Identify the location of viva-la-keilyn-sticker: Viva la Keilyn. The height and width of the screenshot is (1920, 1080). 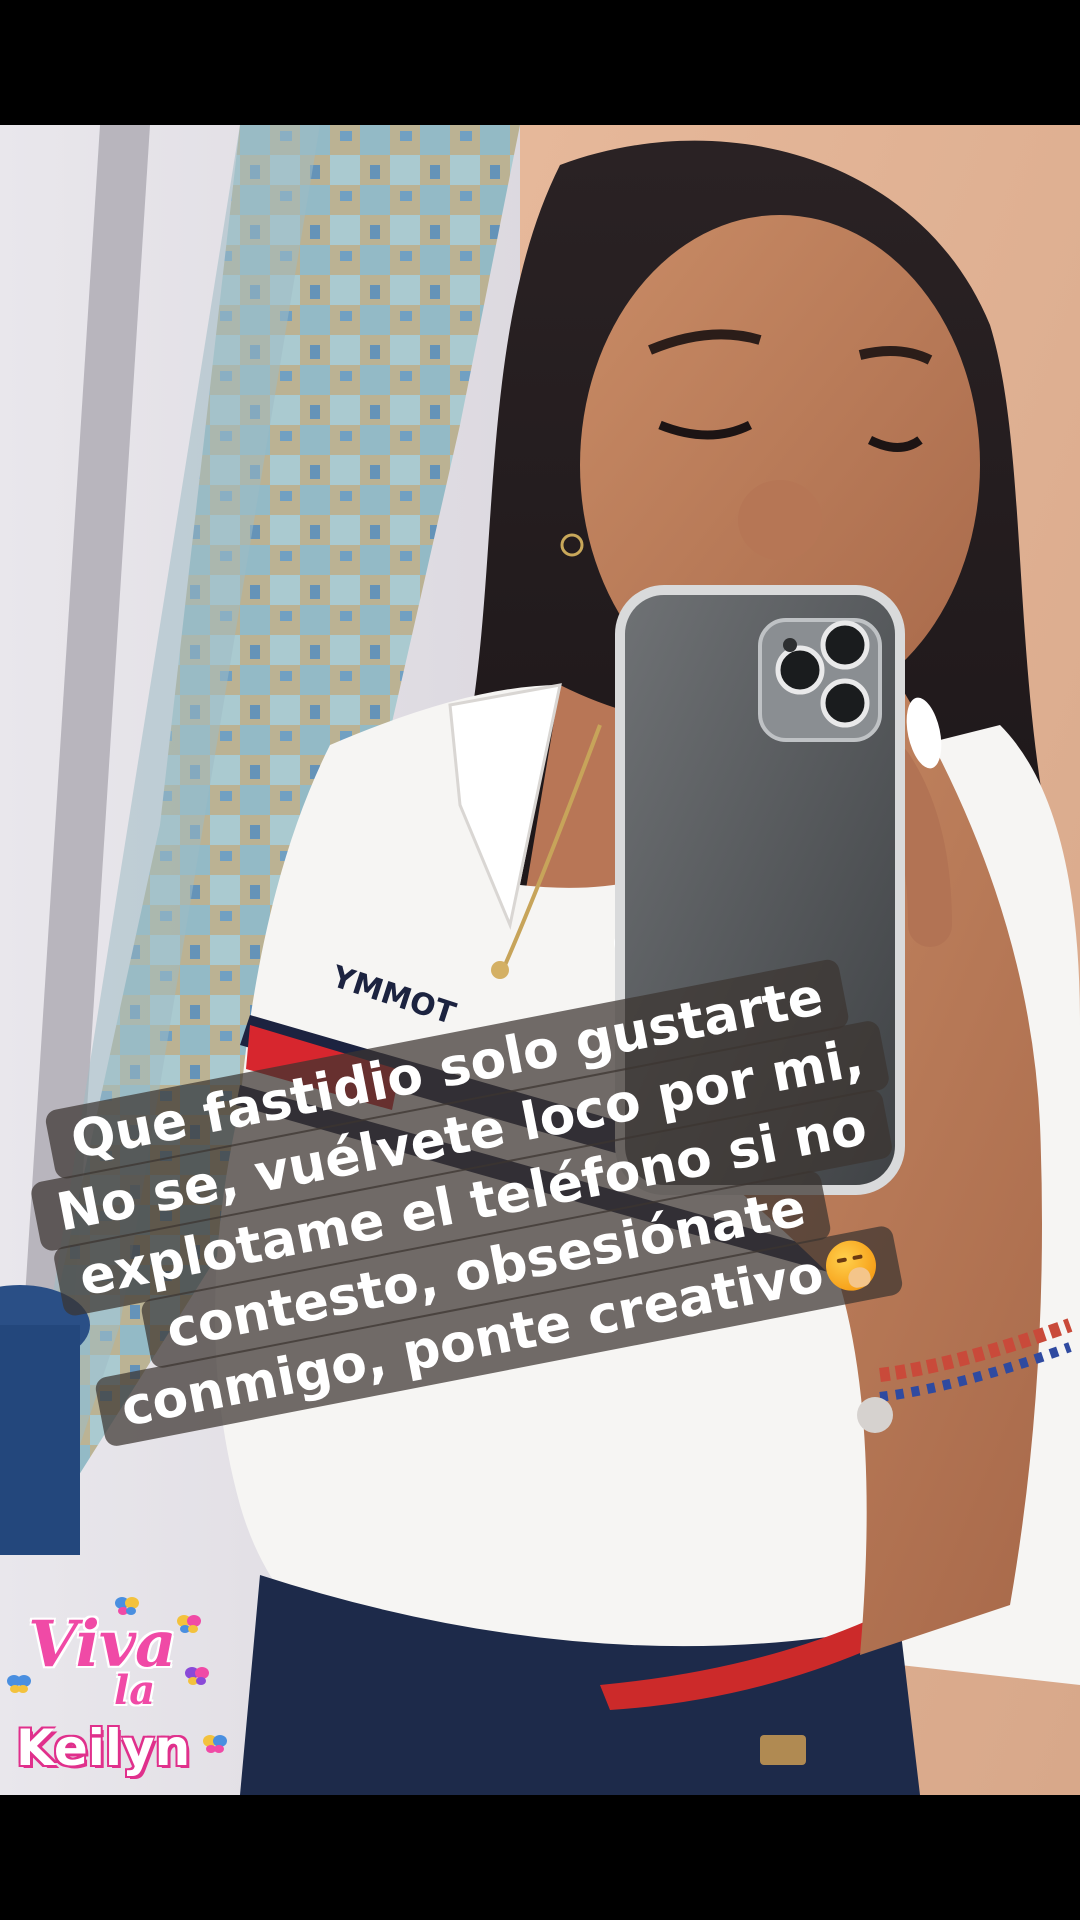
(126, 1695).